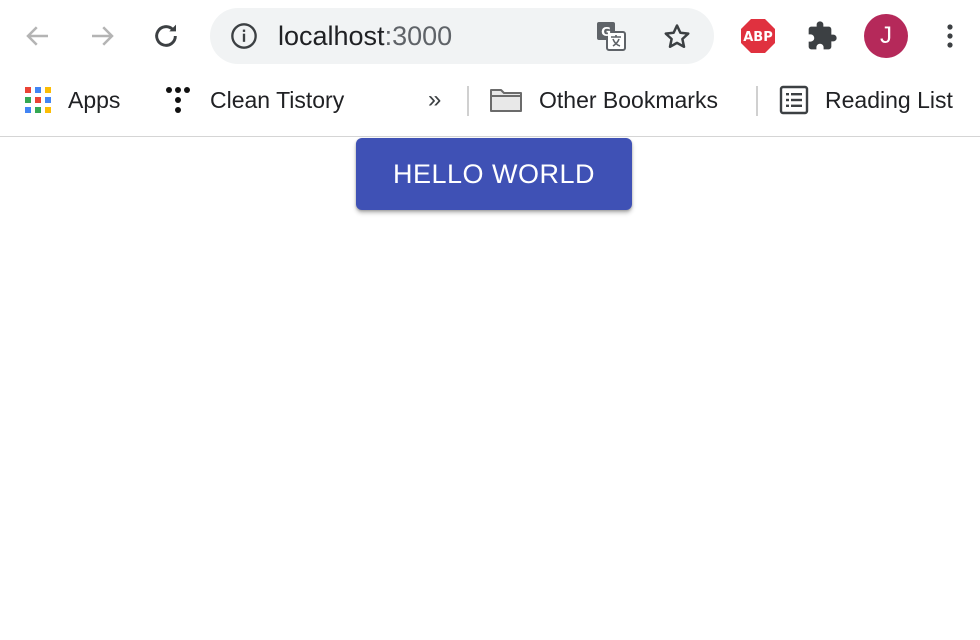  I want to click on extensions-button, so click(822, 36).